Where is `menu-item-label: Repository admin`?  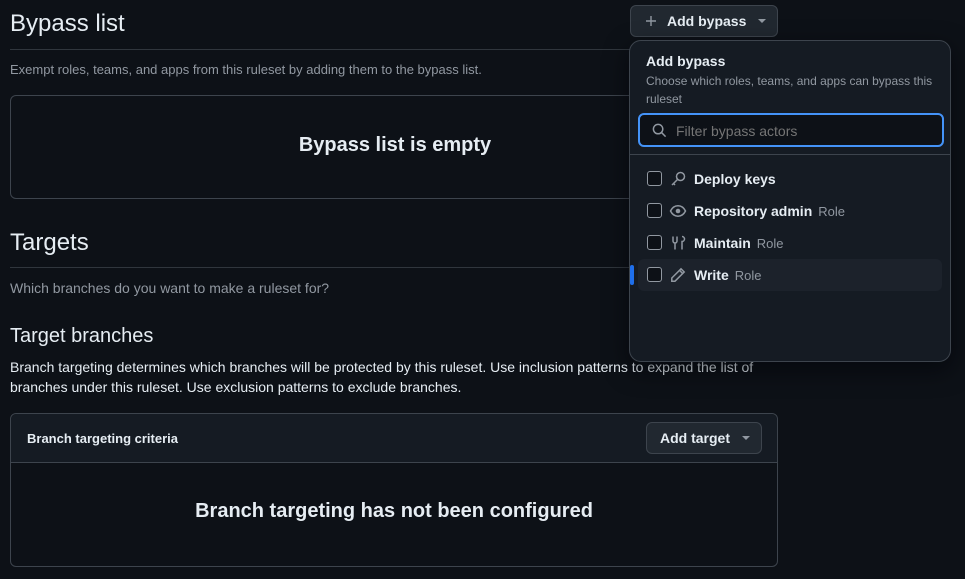 menu-item-label: Repository admin is located at coordinates (753, 211).